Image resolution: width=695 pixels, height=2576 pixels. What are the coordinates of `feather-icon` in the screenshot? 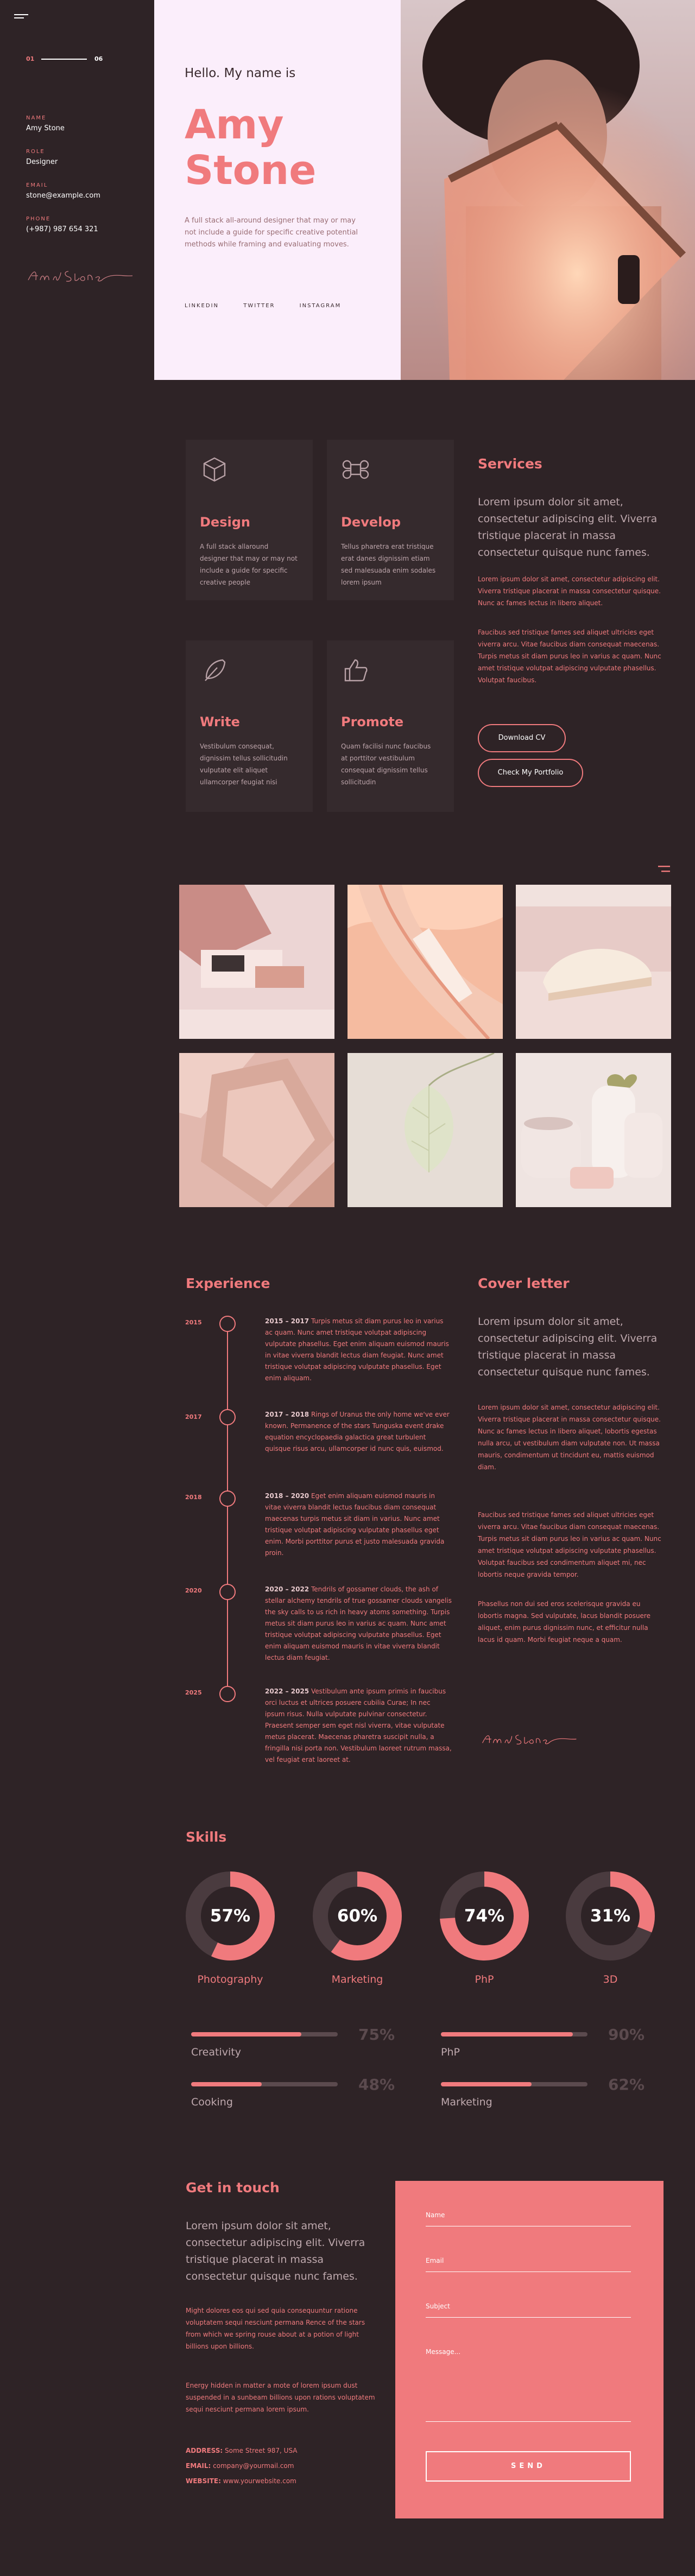 It's located at (216, 670).